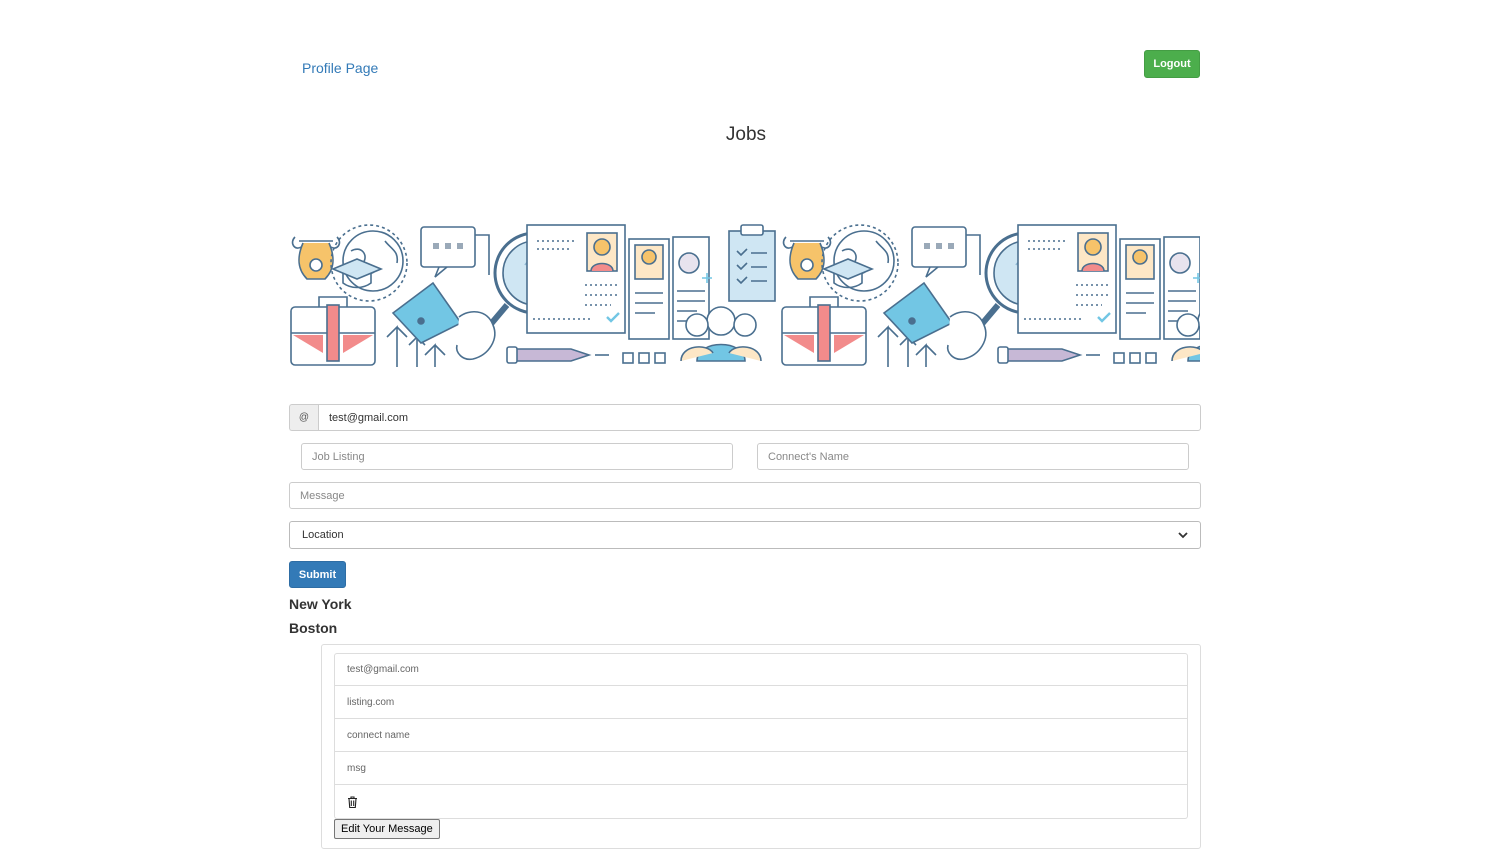 Image resolution: width=1492 pixels, height=851 pixels. Describe the element at coordinates (303, 417) in the screenshot. I see `at-sign-addon: @` at that location.